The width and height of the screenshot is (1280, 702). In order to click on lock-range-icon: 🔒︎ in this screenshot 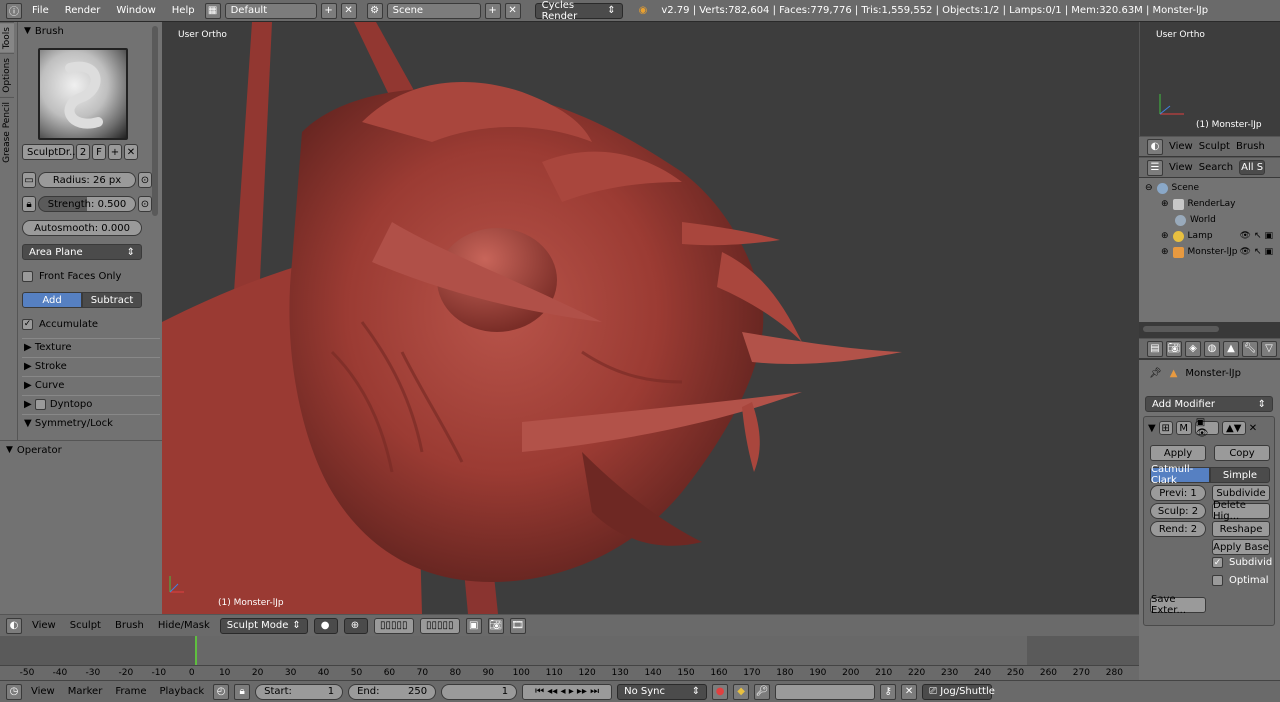, I will do `click(242, 691)`.